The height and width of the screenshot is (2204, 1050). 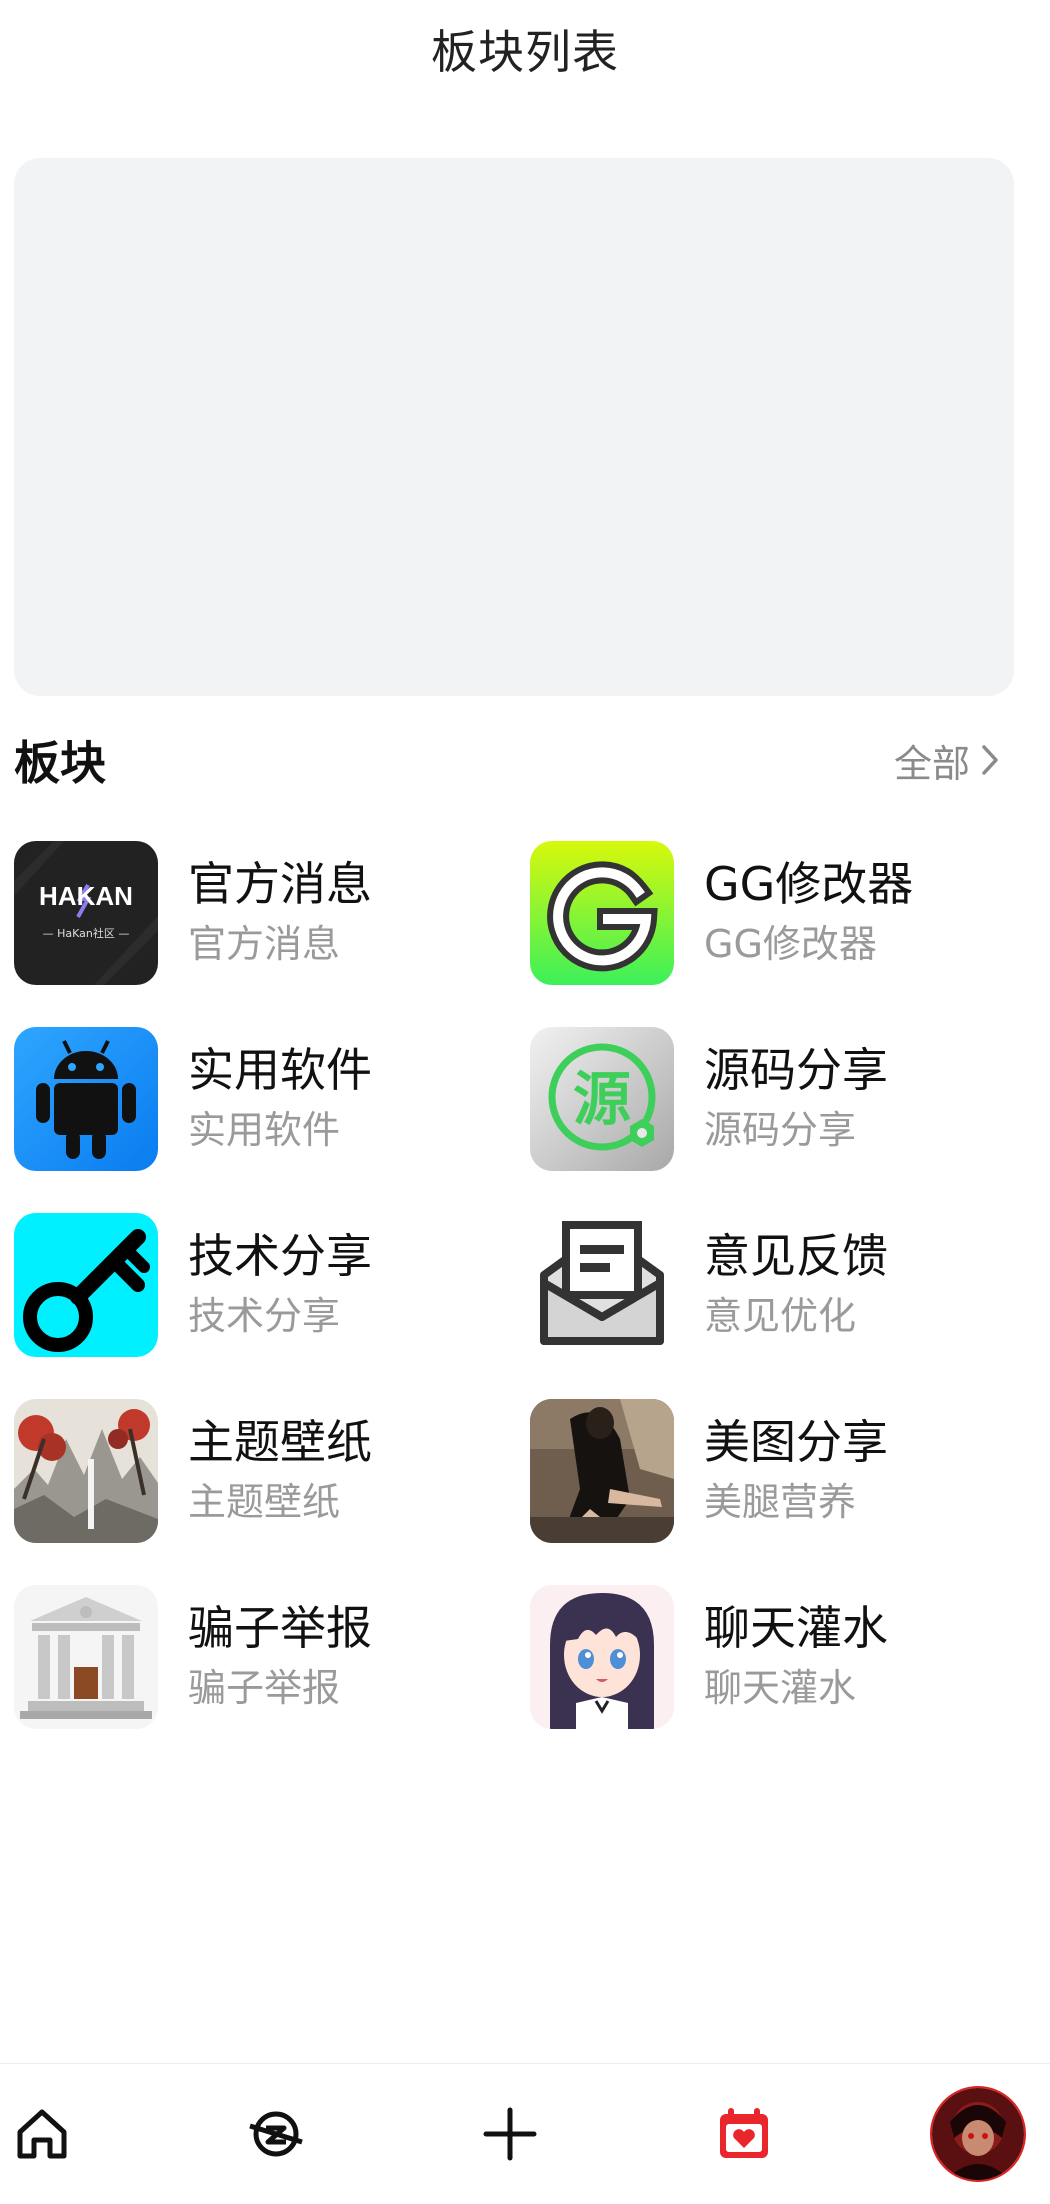 What do you see at coordinates (809, 884) in the screenshot?
I see `board-name: GG修改器` at bounding box center [809, 884].